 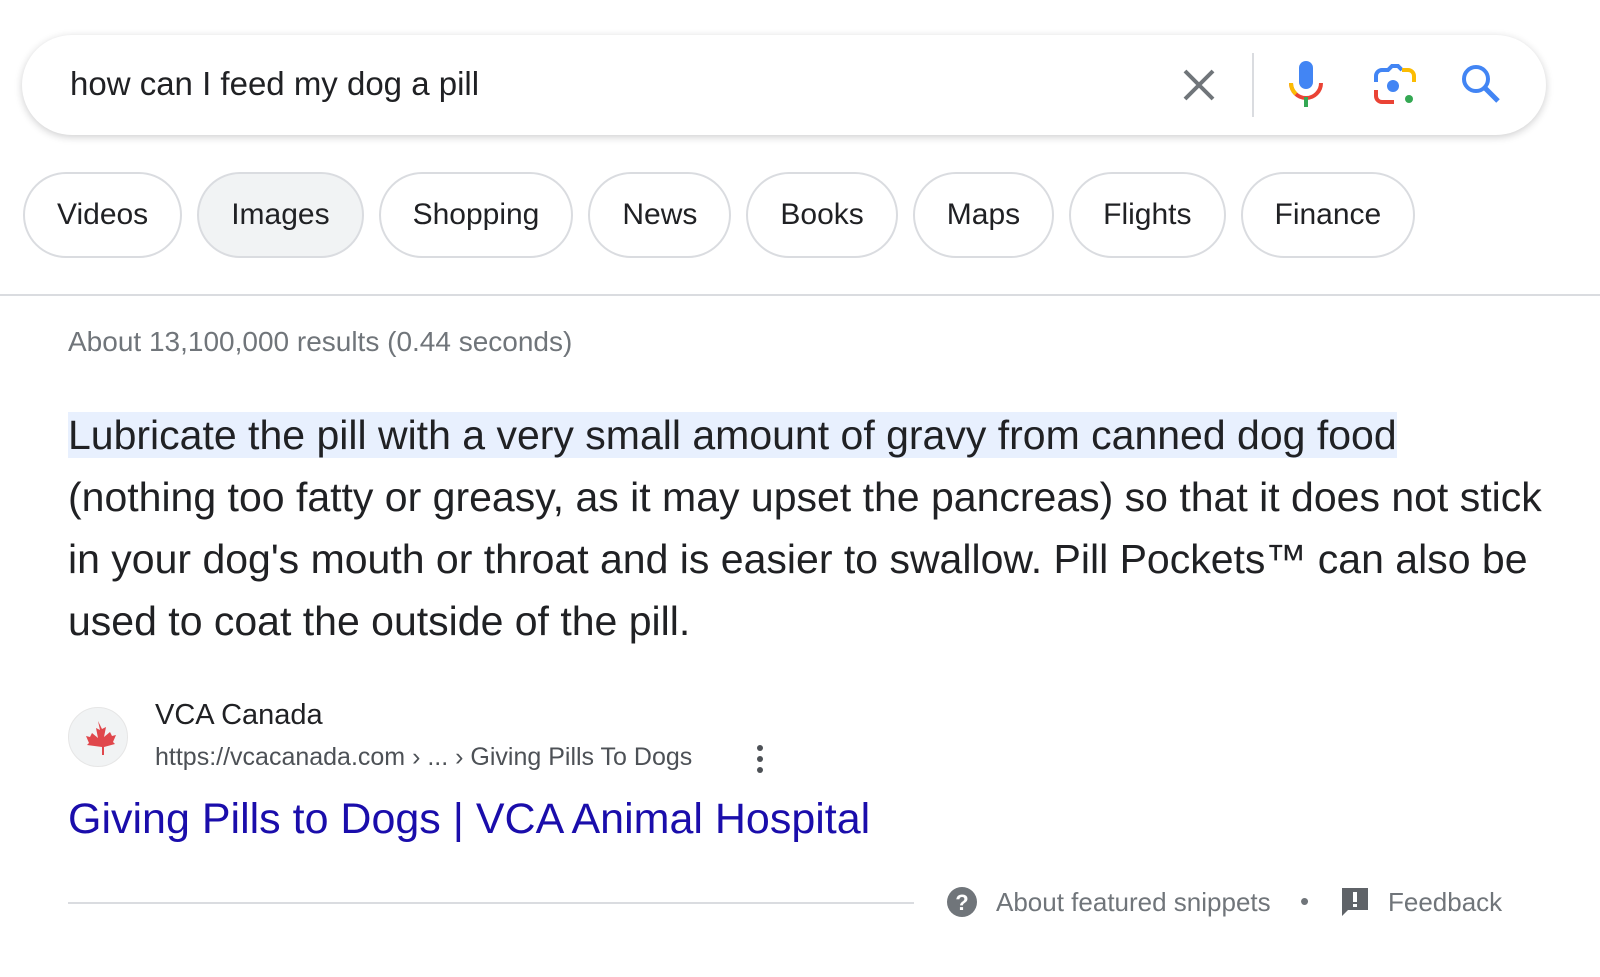 I want to click on favicon, so click(x=98, y=737).